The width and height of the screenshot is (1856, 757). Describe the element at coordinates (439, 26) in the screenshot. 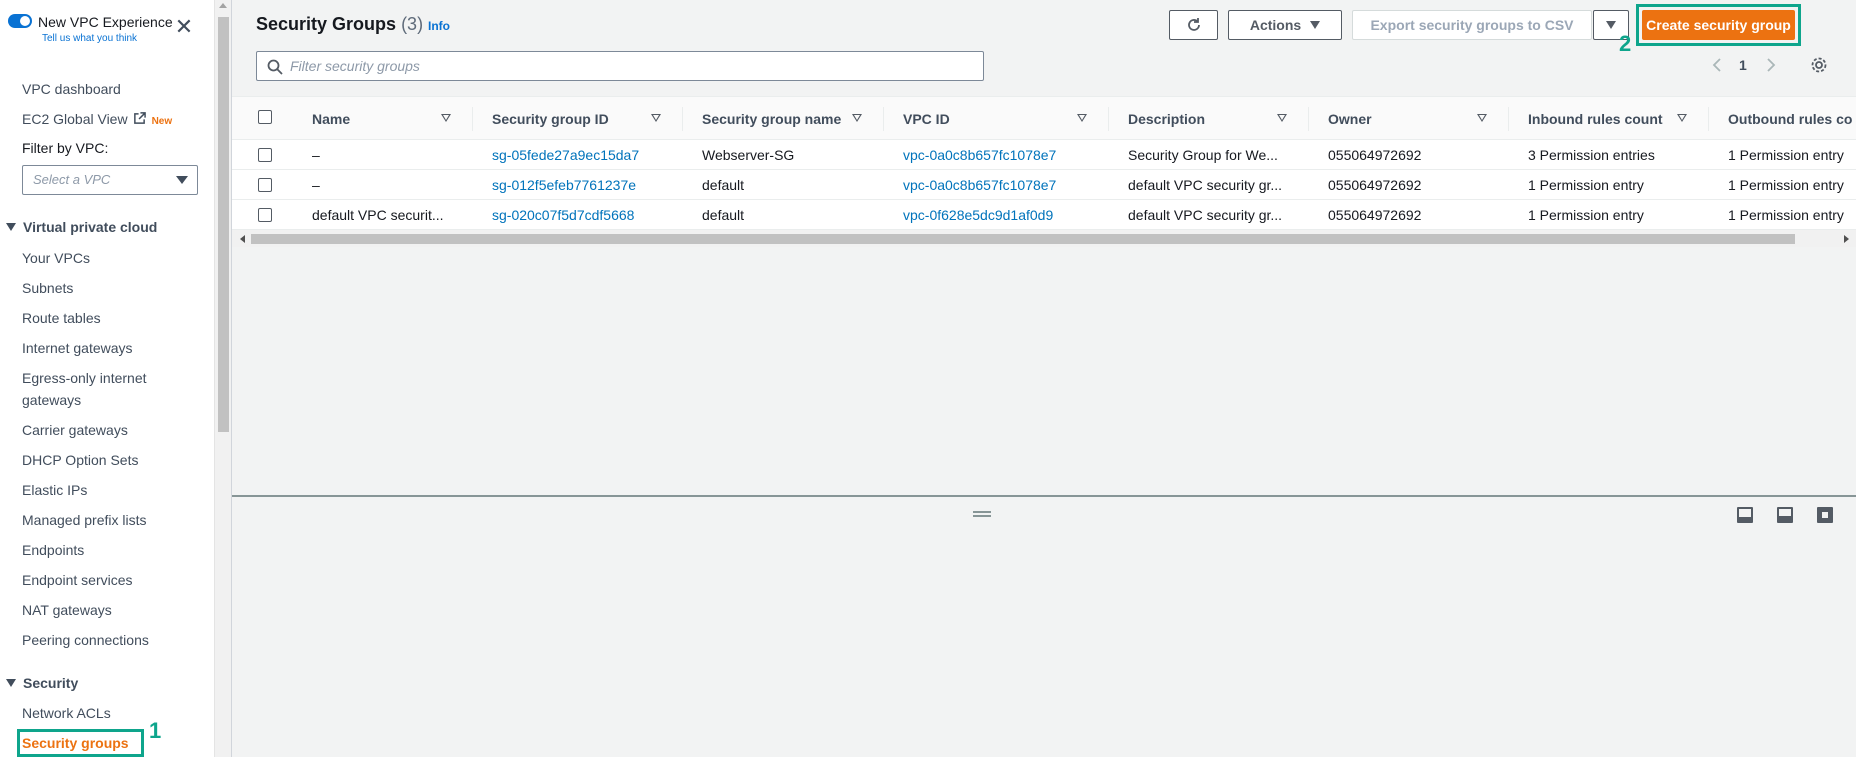

I see `info-link: Info` at that location.